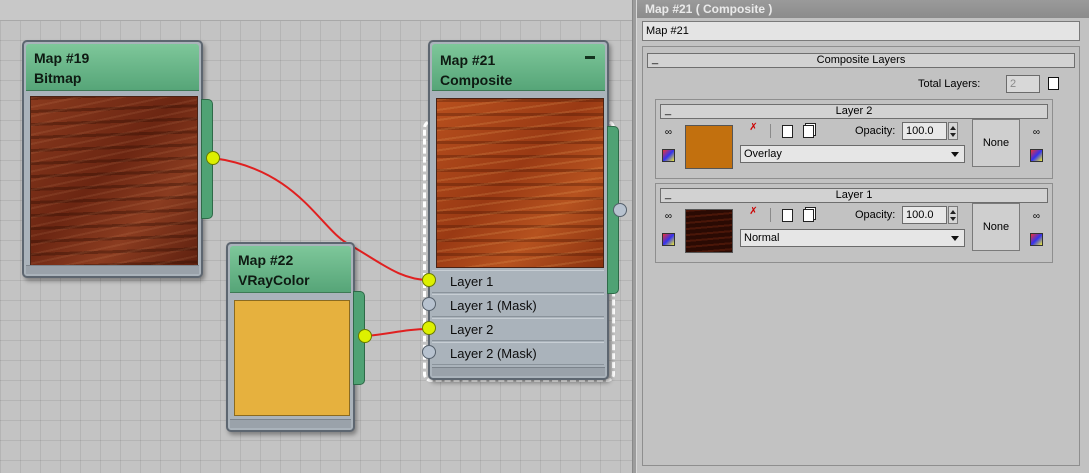  I want to click on node-header: Map #22 VRayColor, so click(290, 269).